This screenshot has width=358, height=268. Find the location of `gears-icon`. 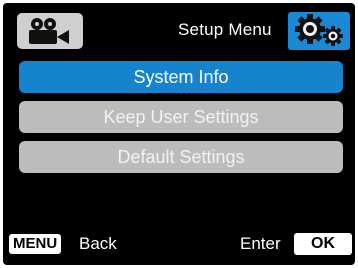

gears-icon is located at coordinates (319, 31).